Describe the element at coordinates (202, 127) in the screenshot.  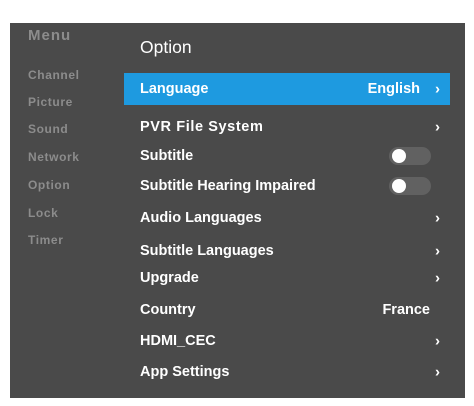
I see `option-label: PVR File System` at that location.